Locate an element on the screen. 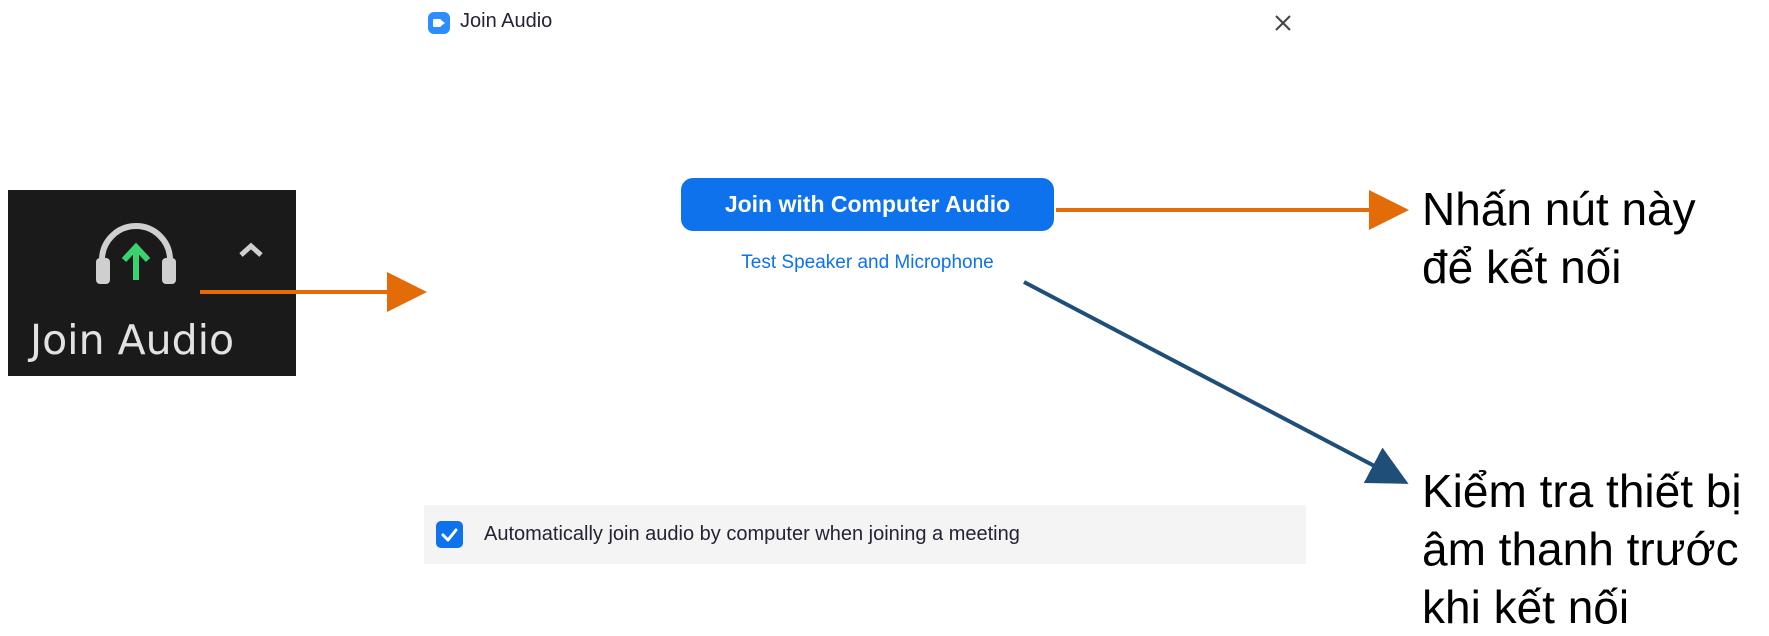 Image resolution: width=1769 pixels, height=636 pixels. annotation-test-note-line1: Kiểm tra thiết bị is located at coordinates (1582, 491).